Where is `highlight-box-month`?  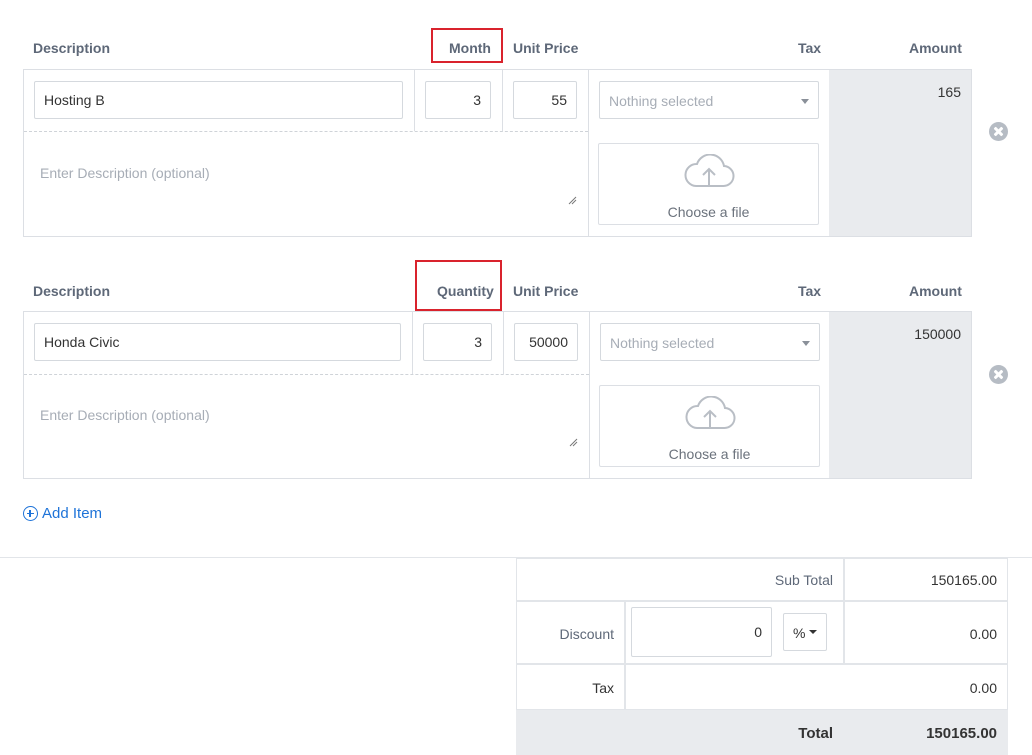
highlight-box-month is located at coordinates (467, 45).